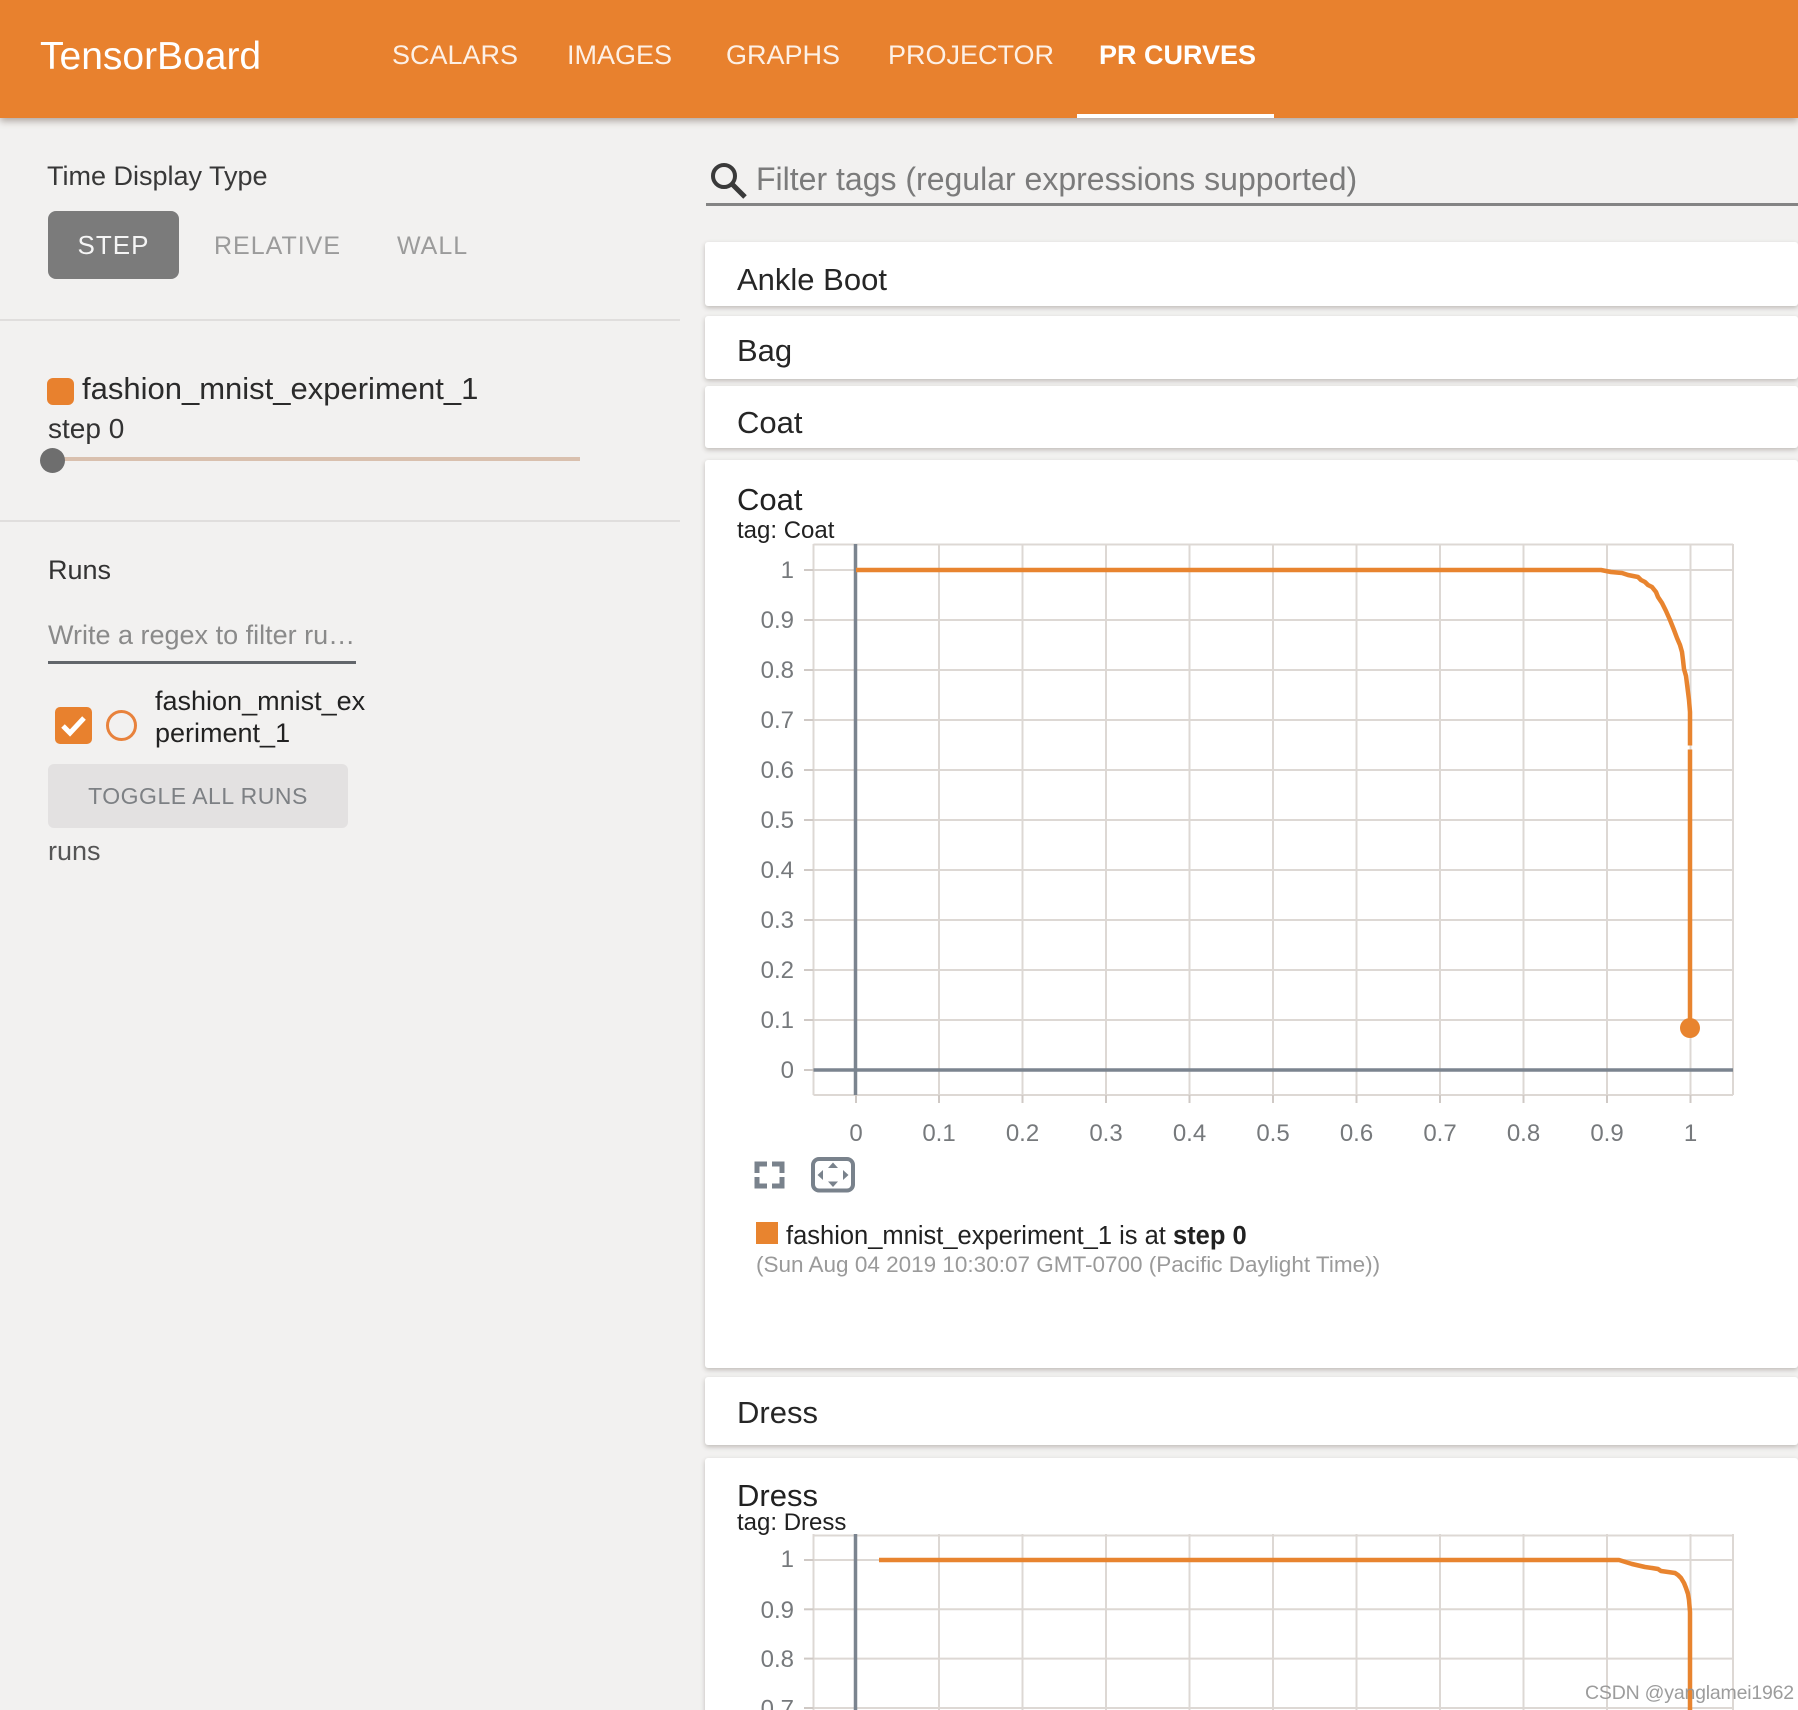 This screenshot has height=1710, width=1798. What do you see at coordinates (1016, 1236) in the screenshot?
I see `svg-text:fashion_mnist_experiment_1 is: fashion_mnist_experiment_1 is at step 0` at bounding box center [1016, 1236].